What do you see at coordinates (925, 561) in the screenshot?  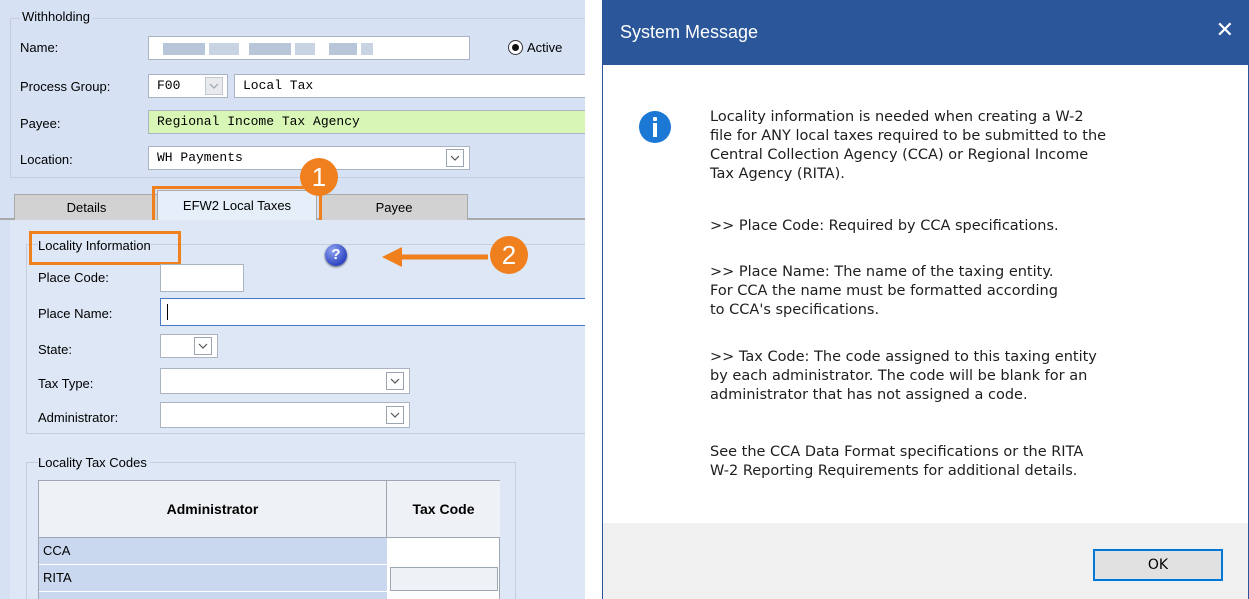 I see `dialog-footer: OK` at bounding box center [925, 561].